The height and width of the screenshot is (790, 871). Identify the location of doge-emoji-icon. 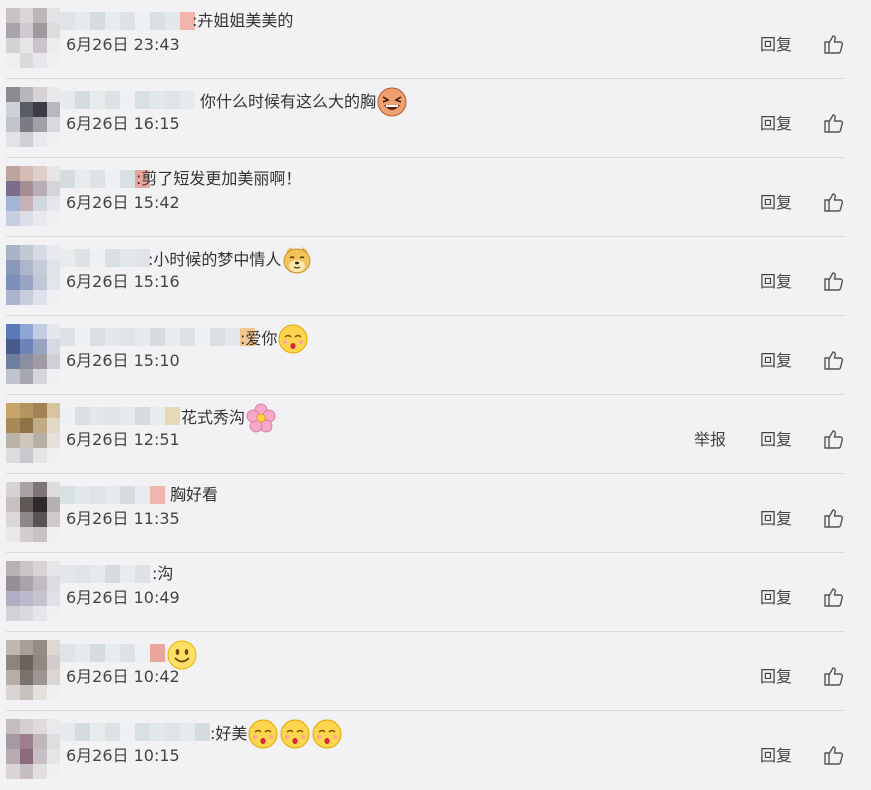
(297, 260).